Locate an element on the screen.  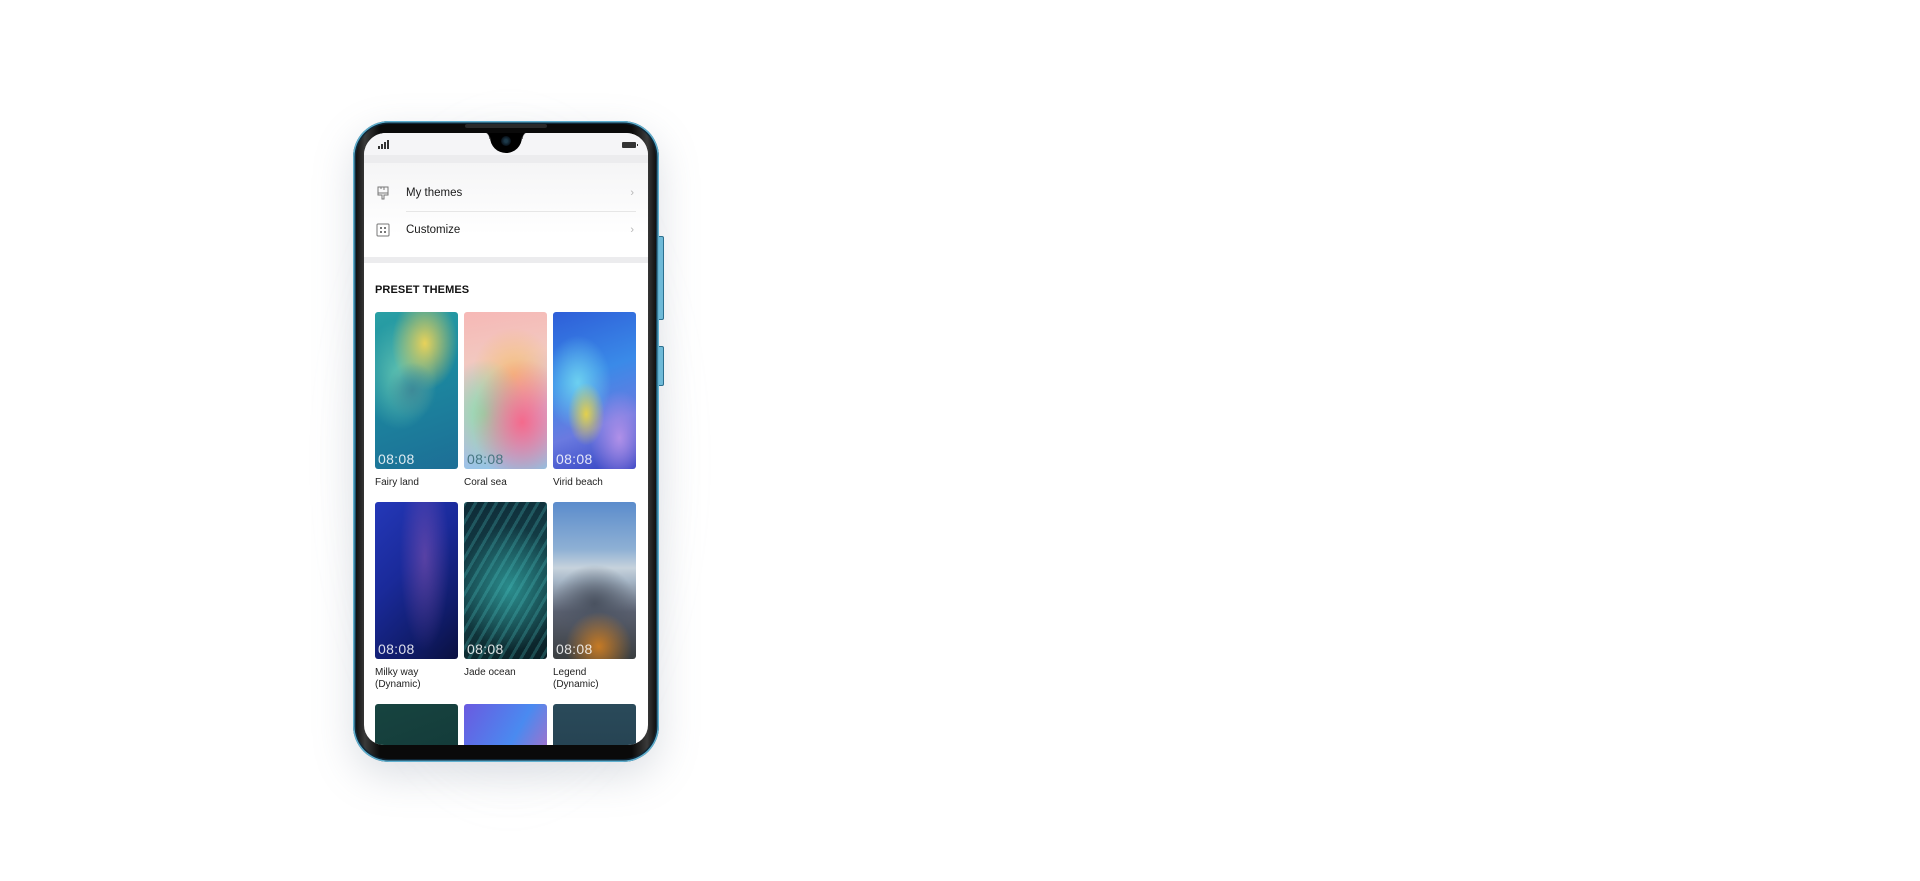
theme-name: Jade ocean is located at coordinates (490, 672).